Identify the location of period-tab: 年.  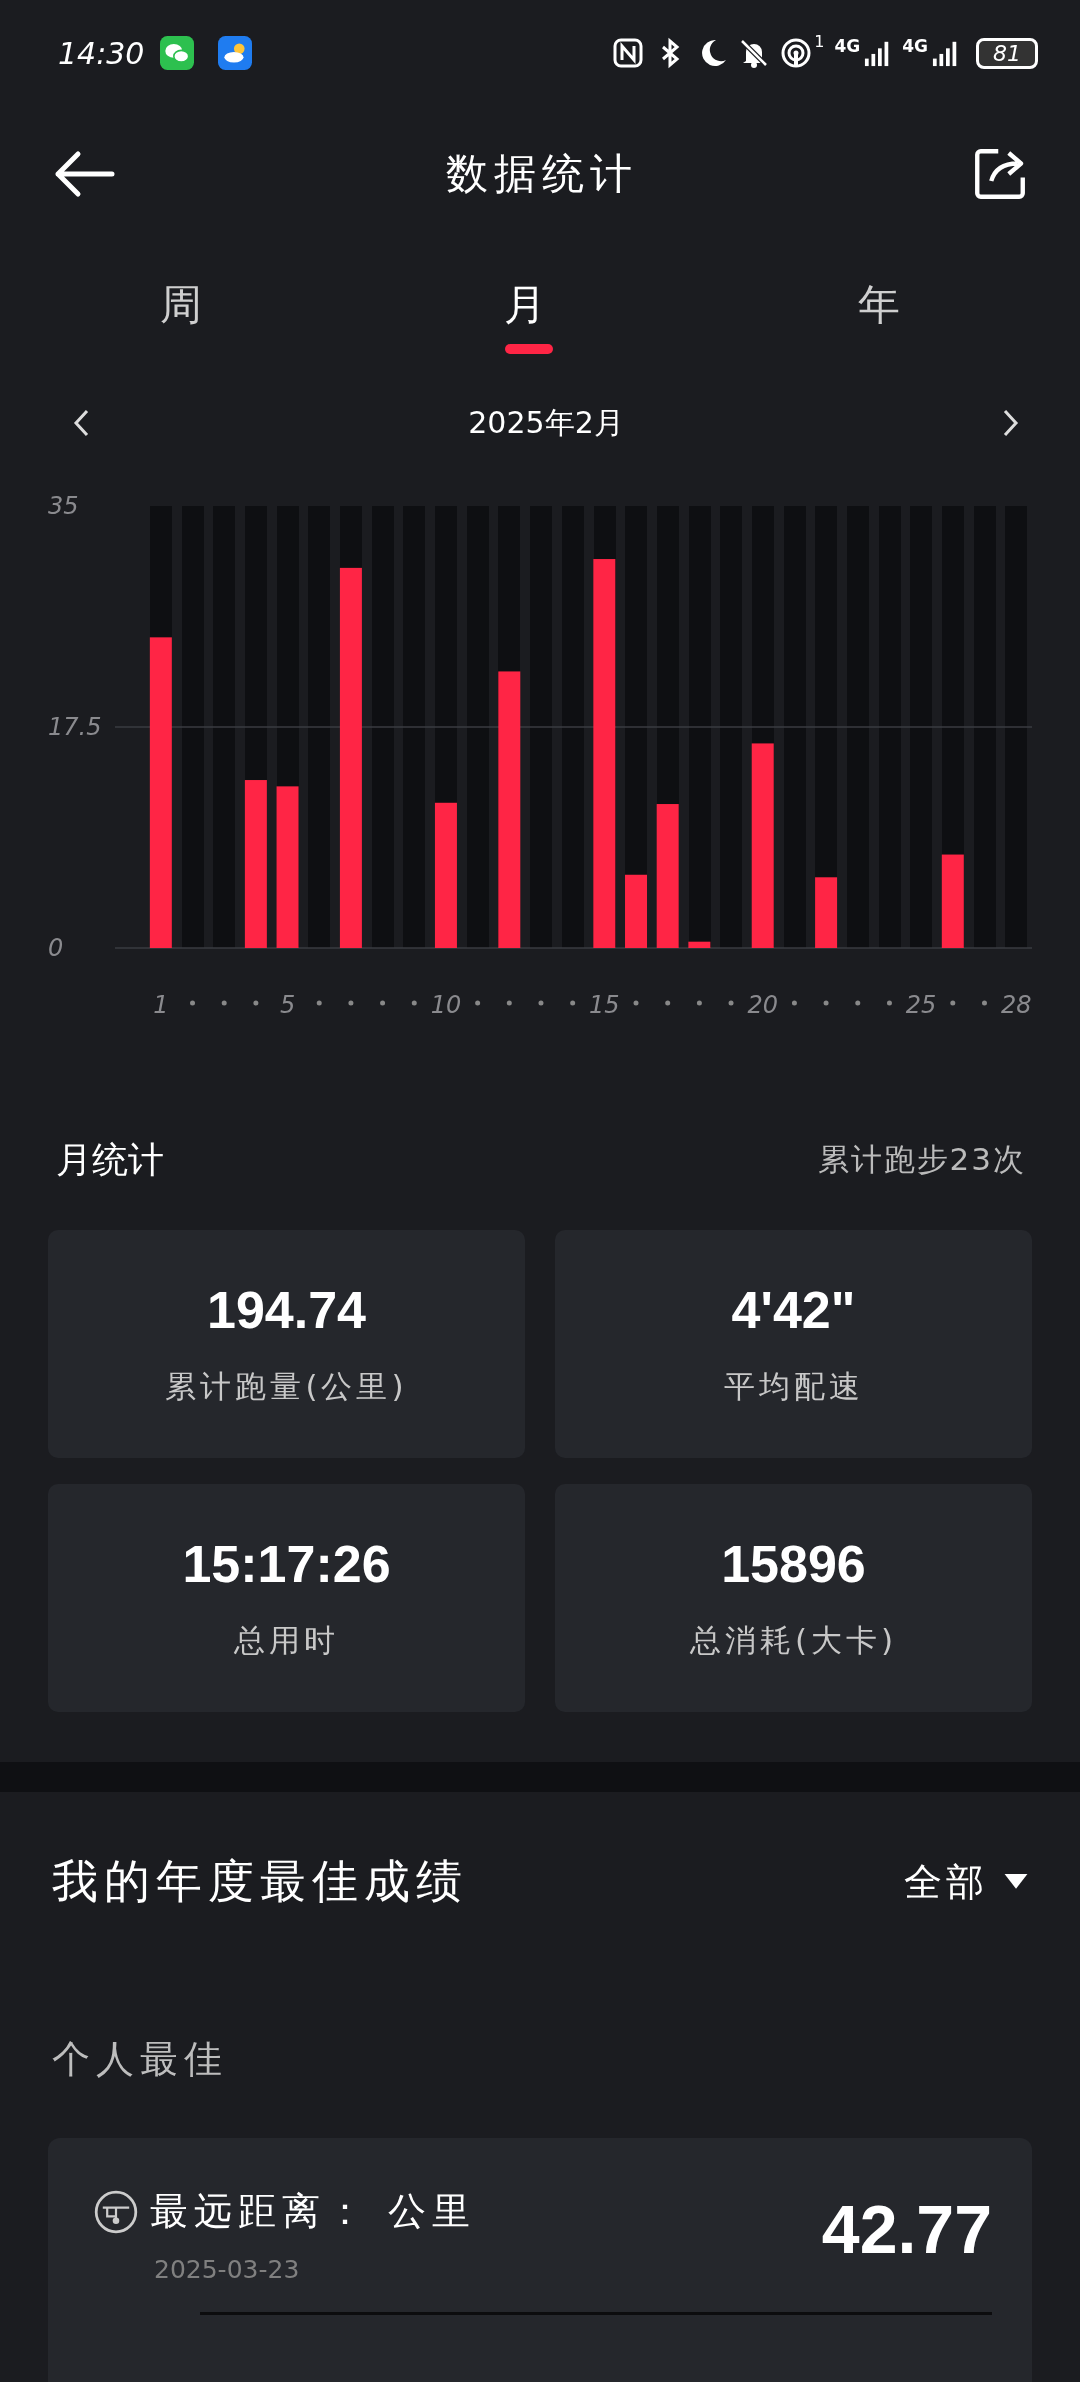
(875, 305).